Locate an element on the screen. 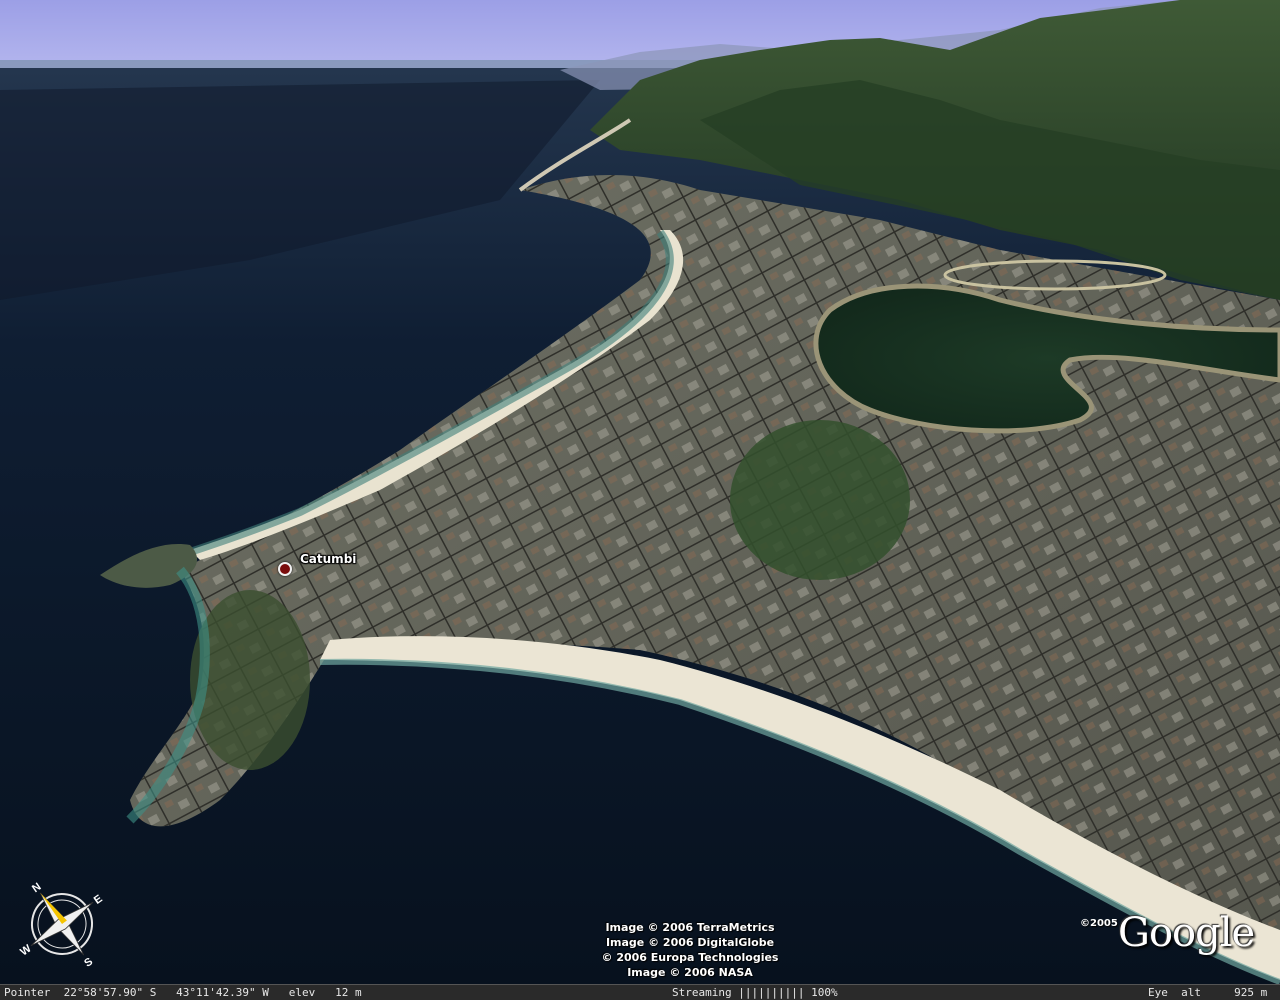  google-logo: ©2005 Google is located at coordinates (1168, 941).